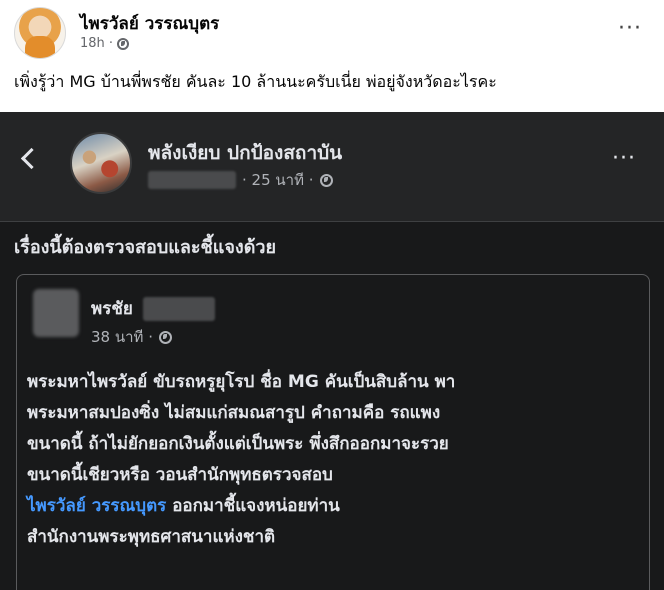 The image size is (664, 590). I want to click on quoted-author: พรชัย, so click(153, 308).